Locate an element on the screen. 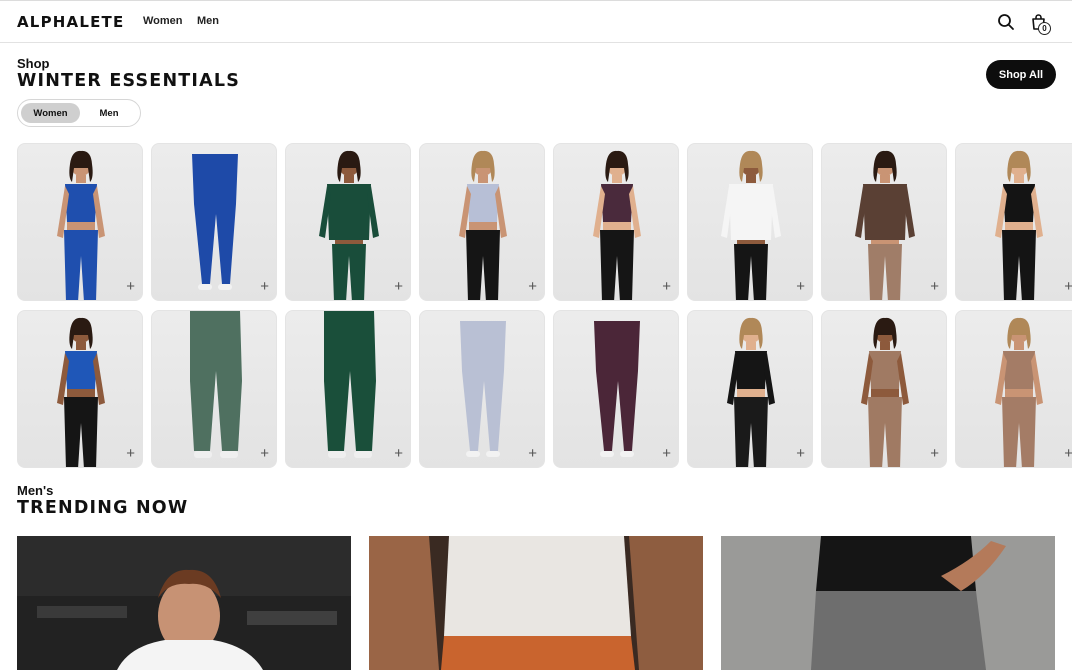  trending-title: TRENDING NOW is located at coordinates (103, 508).